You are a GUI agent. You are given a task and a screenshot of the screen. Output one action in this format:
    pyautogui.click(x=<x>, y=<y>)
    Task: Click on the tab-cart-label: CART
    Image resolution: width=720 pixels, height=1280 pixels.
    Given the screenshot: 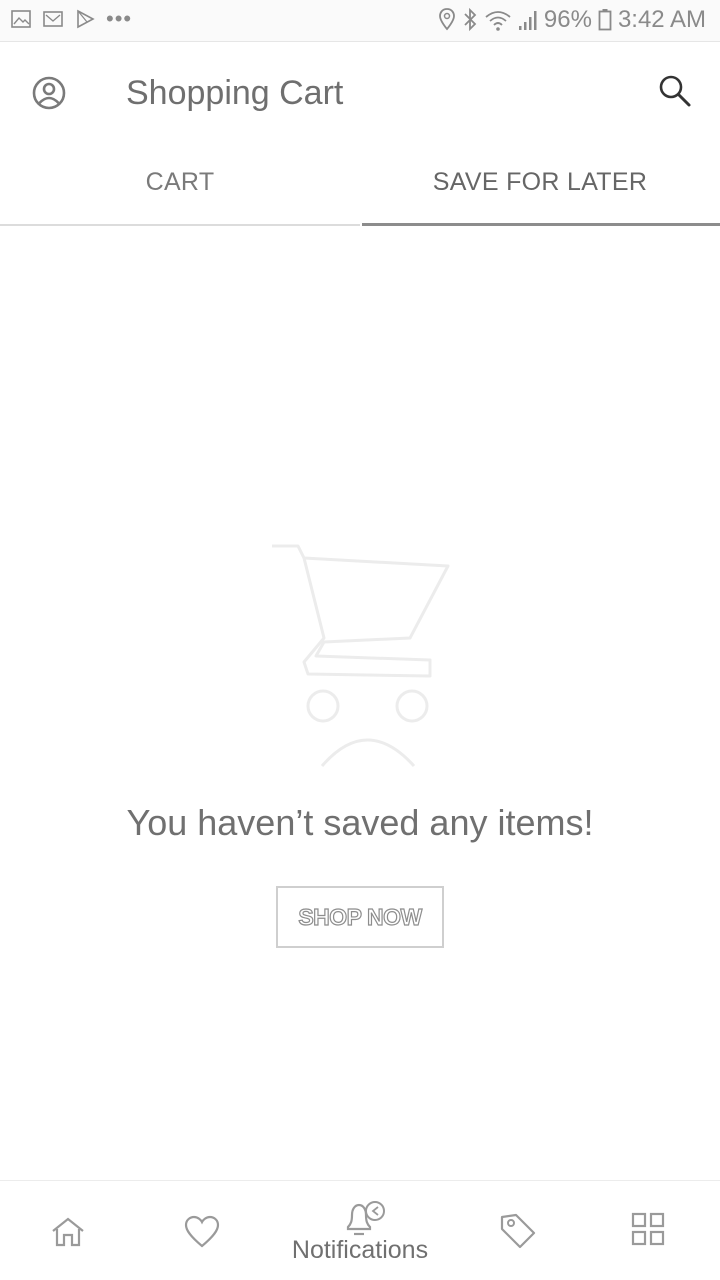 What is the action you would take?
    pyautogui.click(x=180, y=181)
    